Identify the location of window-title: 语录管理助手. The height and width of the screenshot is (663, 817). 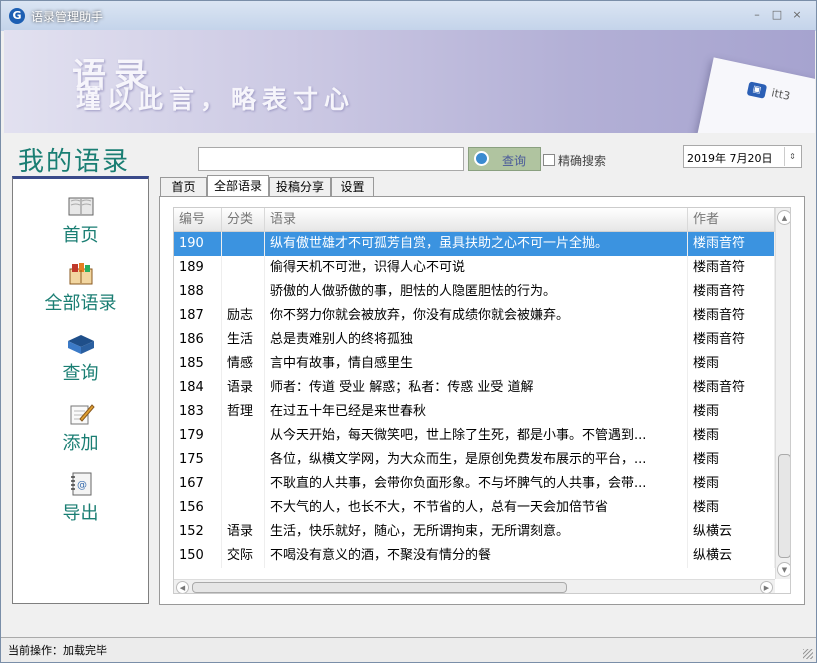
(67, 17).